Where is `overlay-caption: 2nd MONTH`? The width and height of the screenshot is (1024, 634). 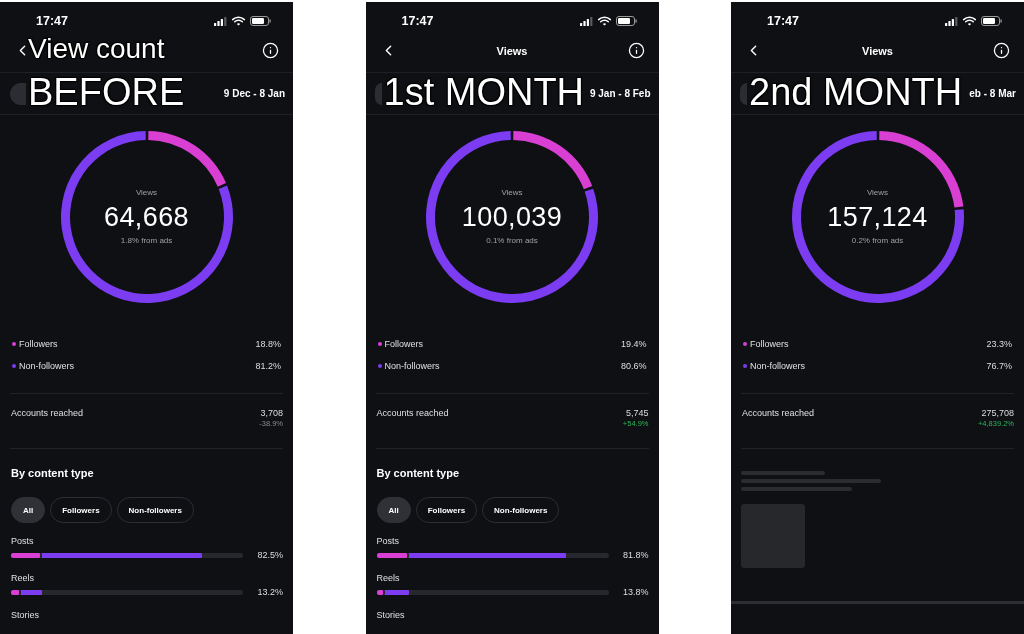 overlay-caption: 2nd MONTH is located at coordinates (856, 92).